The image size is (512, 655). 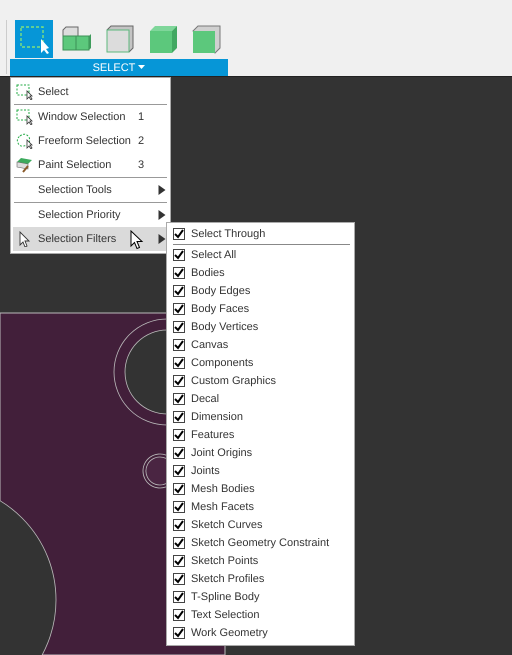 I want to click on toolbar-tool, so click(x=34, y=39).